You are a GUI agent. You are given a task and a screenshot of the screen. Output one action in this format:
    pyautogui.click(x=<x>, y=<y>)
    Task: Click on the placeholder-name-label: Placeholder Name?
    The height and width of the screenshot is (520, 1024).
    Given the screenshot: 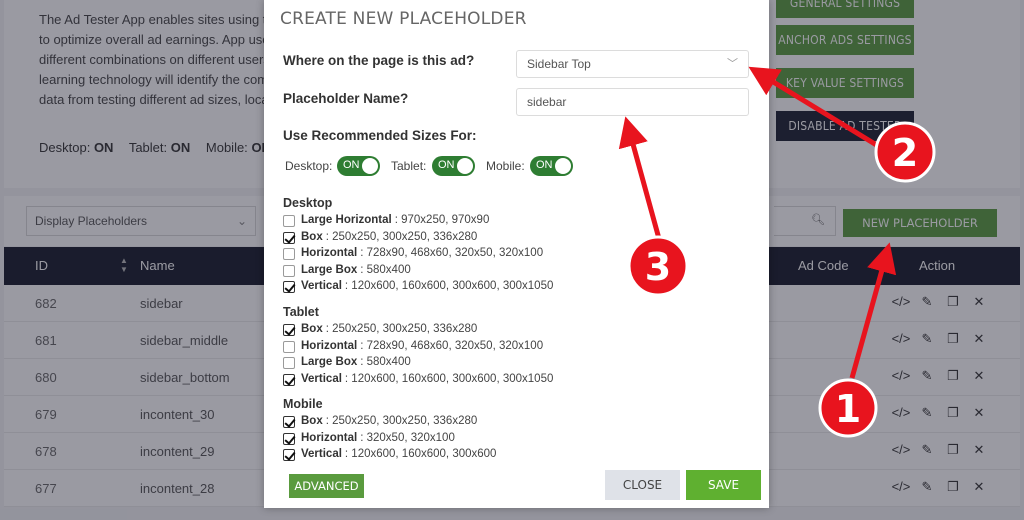 What is the action you would take?
    pyautogui.click(x=346, y=98)
    